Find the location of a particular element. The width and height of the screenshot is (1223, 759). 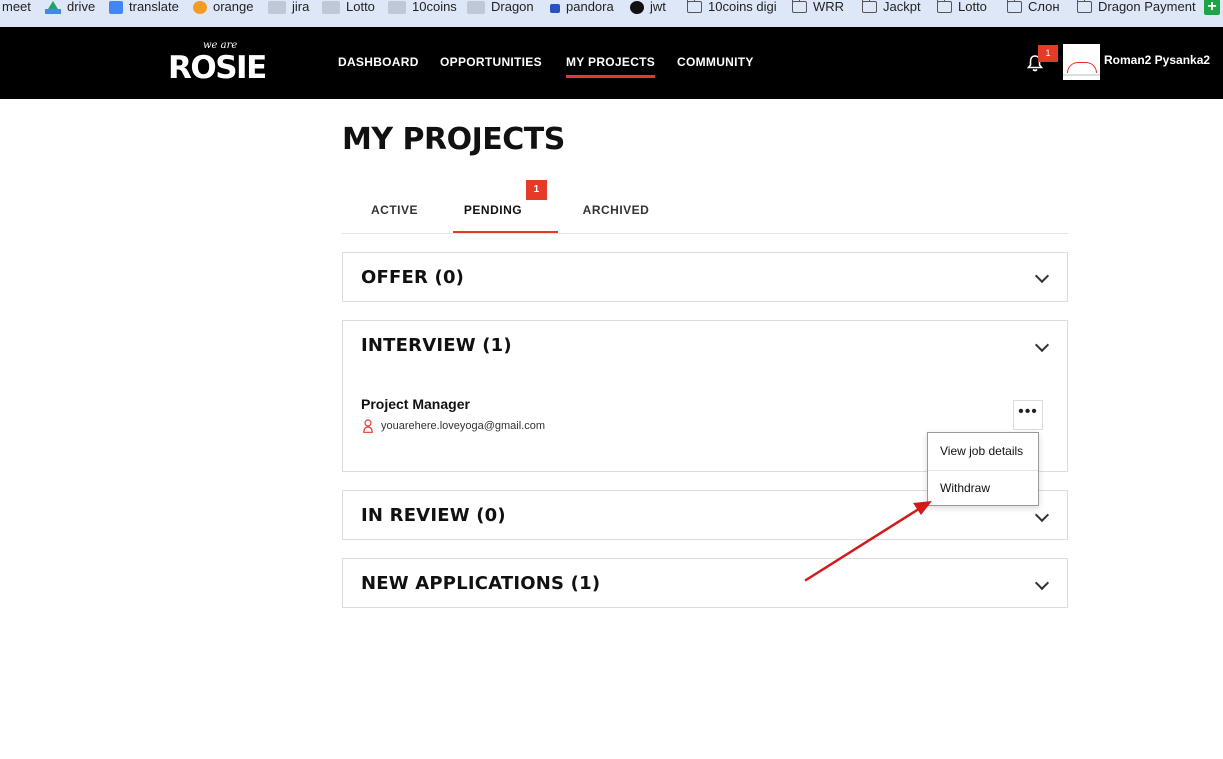

bookmark-slon: Слон is located at coordinates (1033, 7).